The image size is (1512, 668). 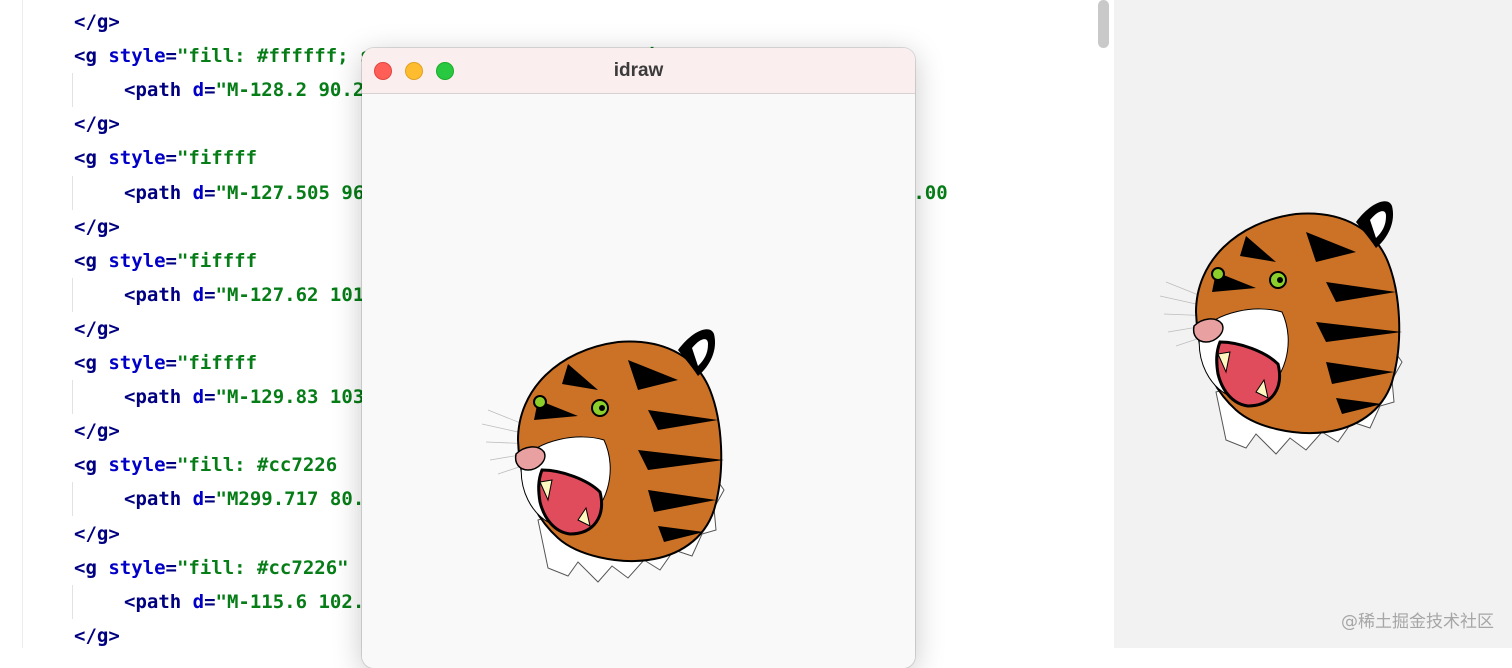 I want to click on code-line-group: <g style="fill: #cc7226, so click(x=205, y=465).